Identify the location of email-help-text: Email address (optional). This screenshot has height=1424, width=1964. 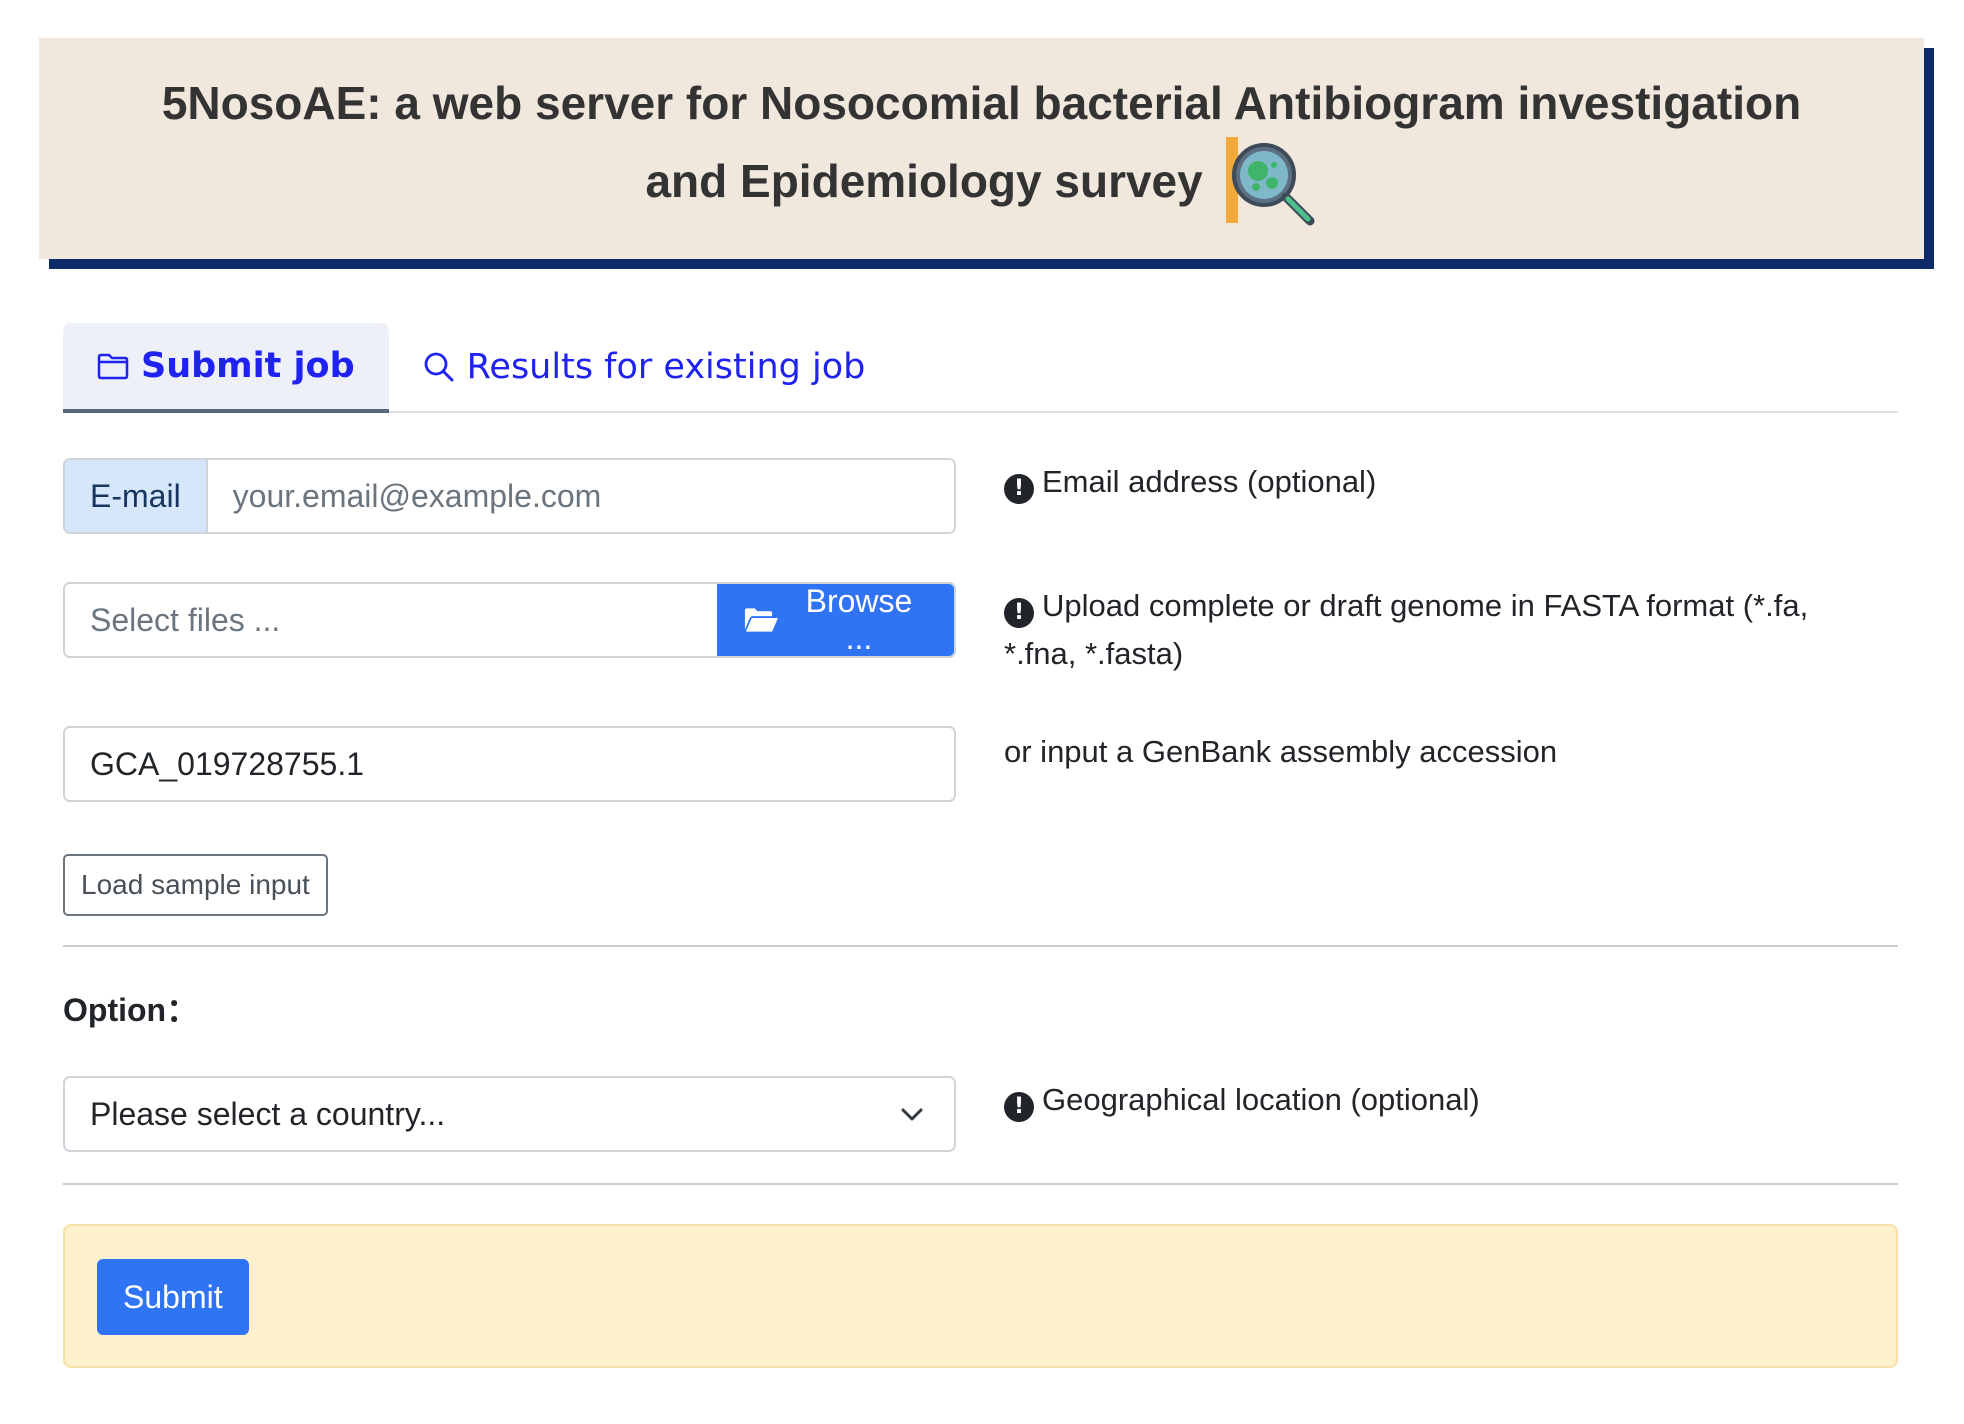
(1209, 481).